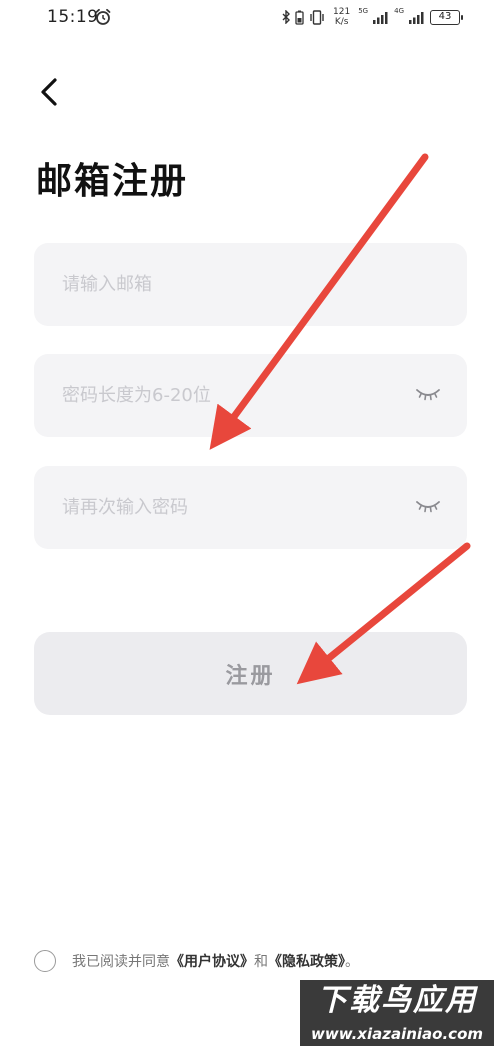 This screenshot has width=500, height=1050. Describe the element at coordinates (121, 962) in the screenshot. I see `agreement-prefix: 我已阅读并同意` at that location.